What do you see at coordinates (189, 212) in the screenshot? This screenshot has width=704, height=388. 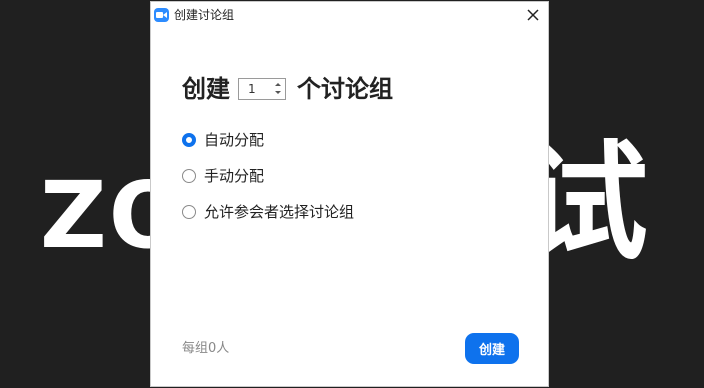 I see `radio-let-participants-choose` at bounding box center [189, 212].